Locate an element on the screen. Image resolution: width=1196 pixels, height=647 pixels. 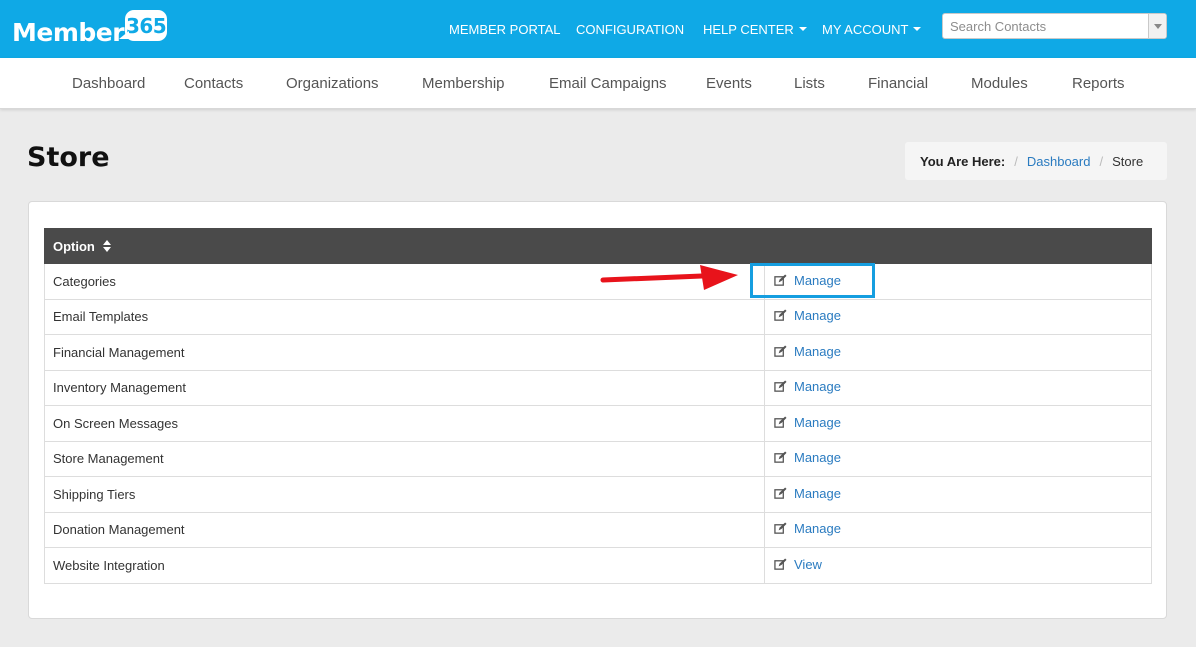
table-row: Financial Management Manage is located at coordinates (598, 352).